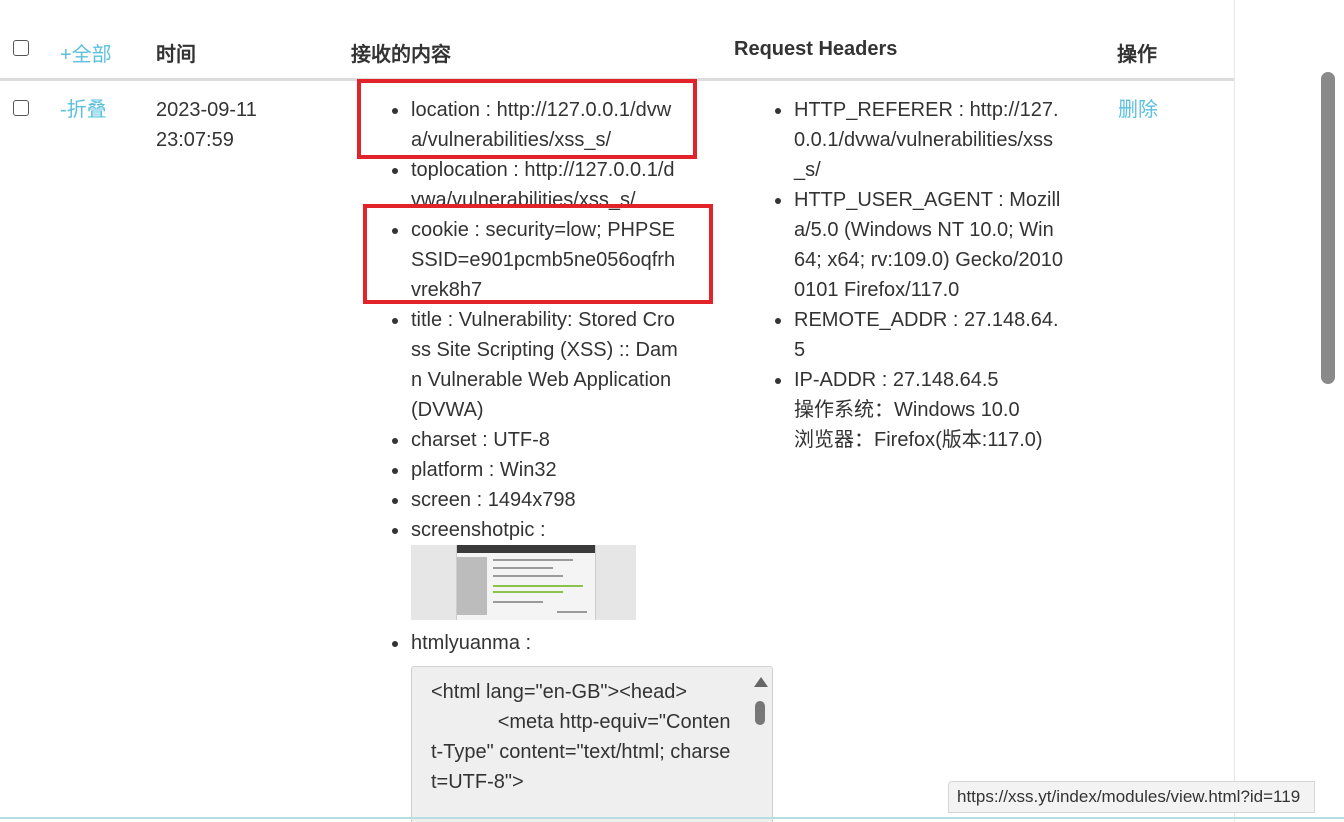 This screenshot has width=1344, height=822. Describe the element at coordinates (471, 643) in the screenshot. I see `htmlyuanma-label: htmlyuanma :` at that location.